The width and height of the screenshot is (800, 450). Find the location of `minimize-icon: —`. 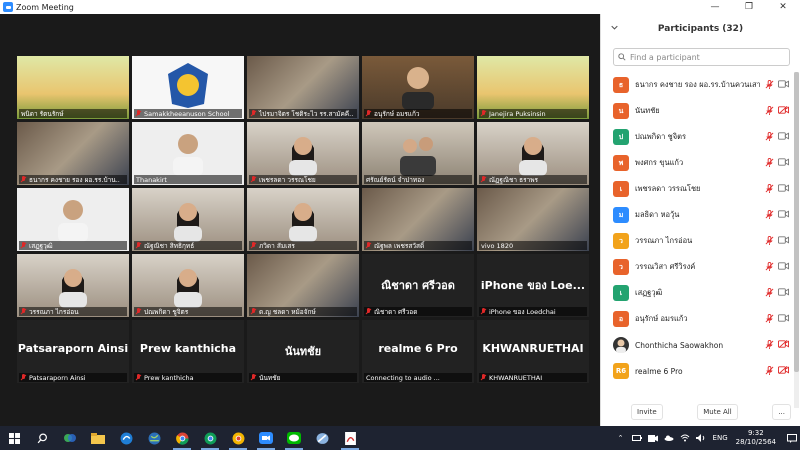

minimize-icon: — is located at coordinates (715, 7).